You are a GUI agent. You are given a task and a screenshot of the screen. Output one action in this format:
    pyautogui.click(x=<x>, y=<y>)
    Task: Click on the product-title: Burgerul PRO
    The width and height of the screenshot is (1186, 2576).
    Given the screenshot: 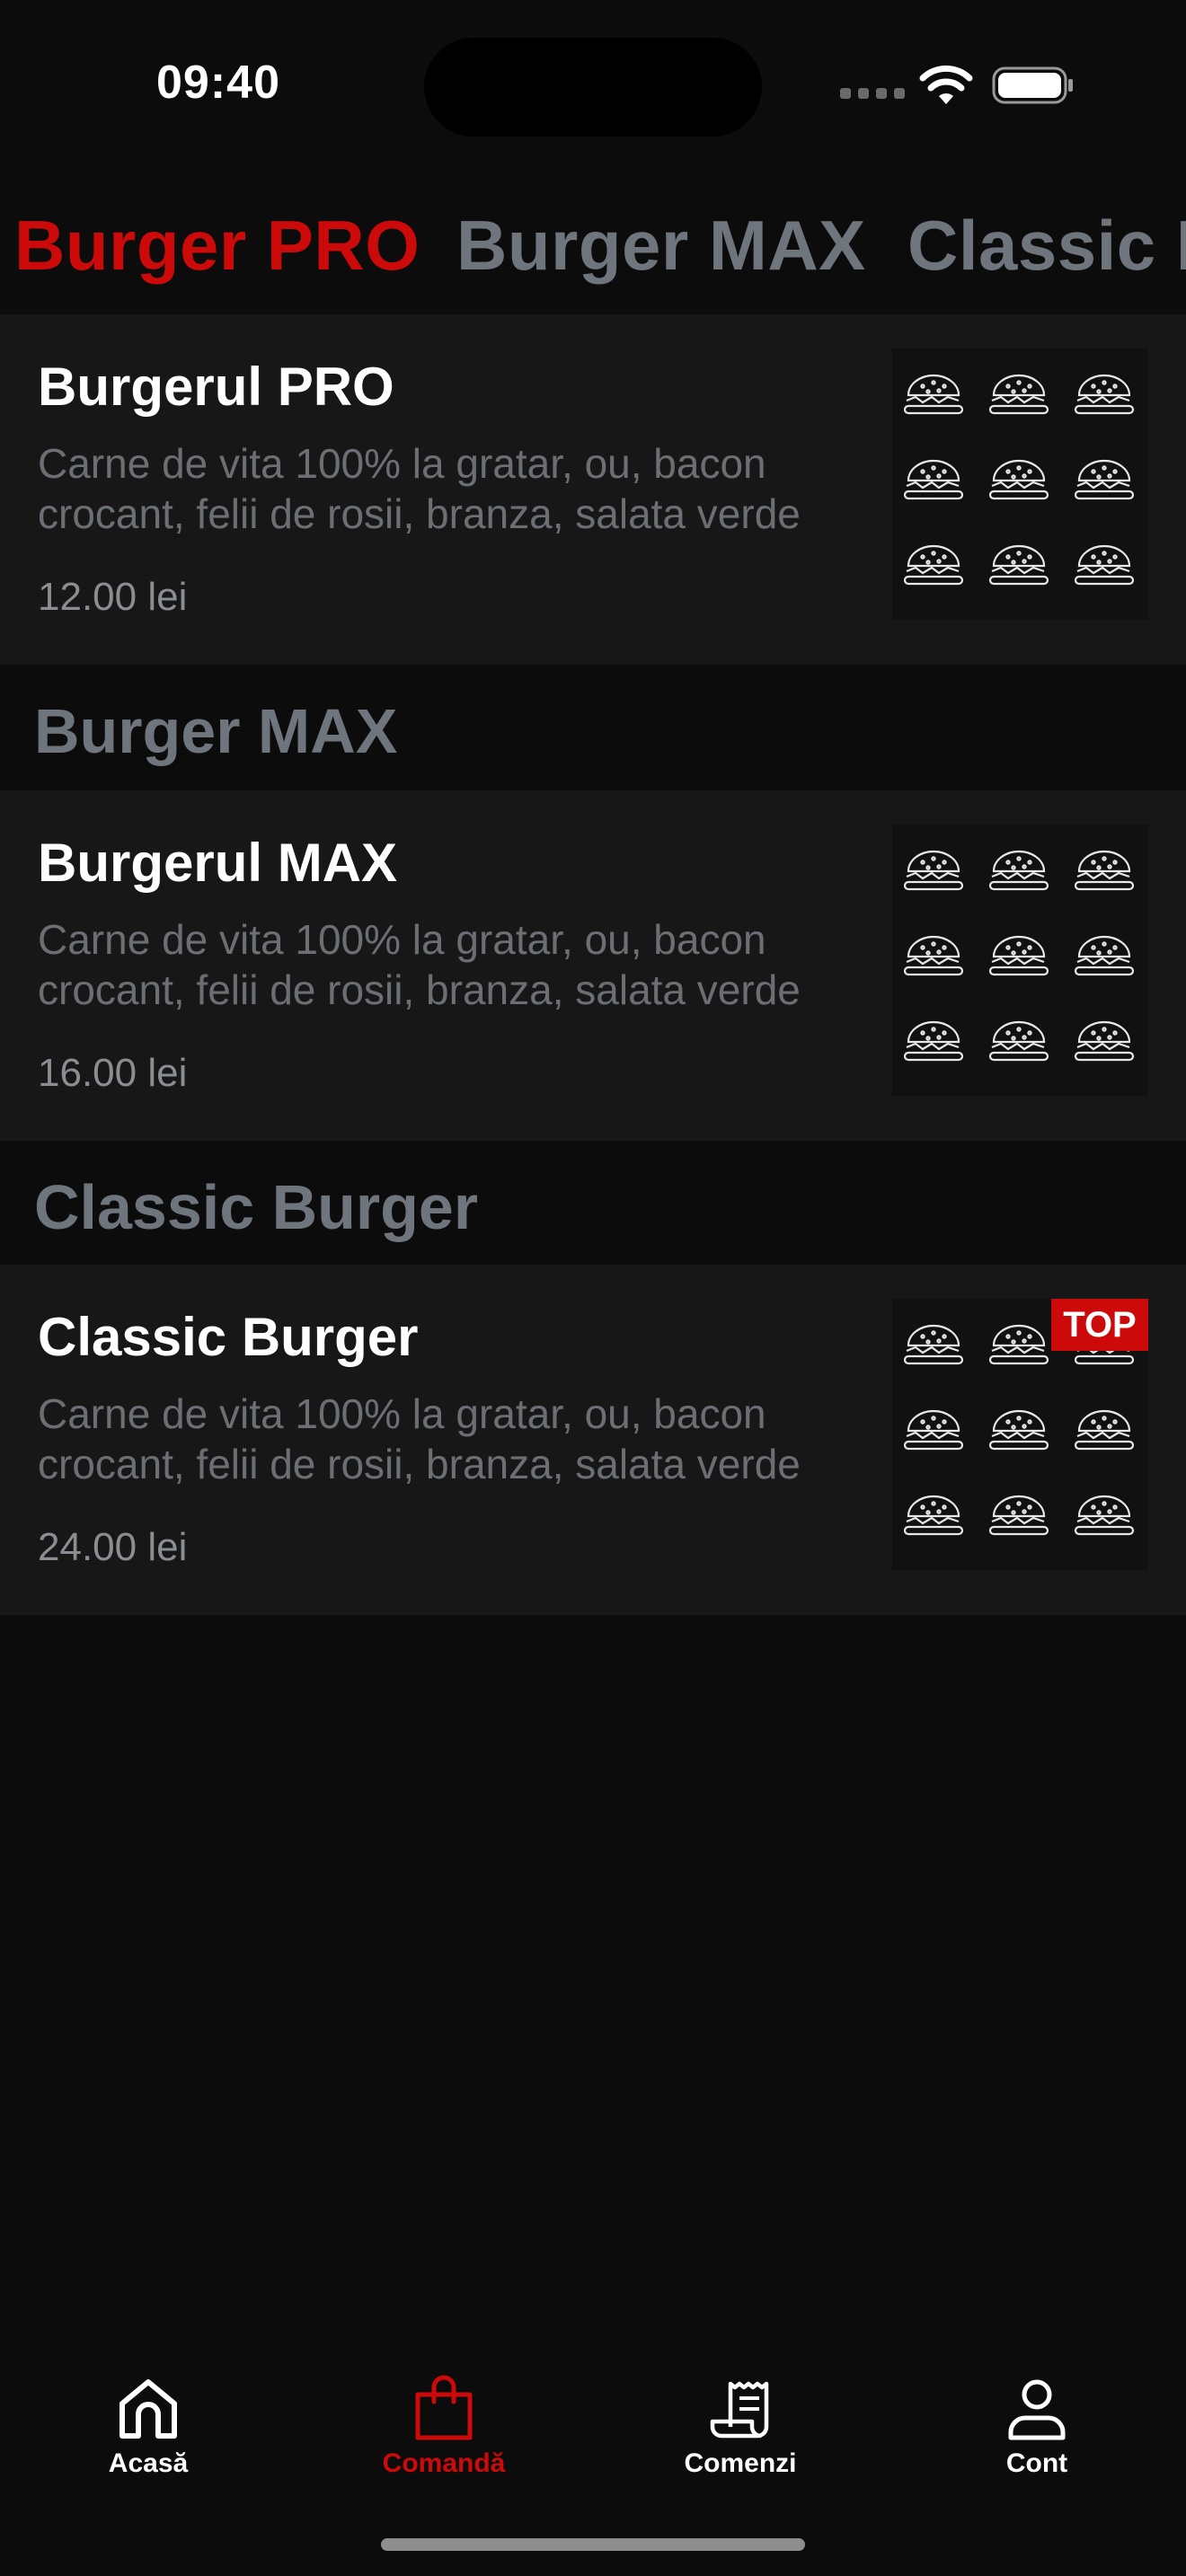 What is the action you would take?
    pyautogui.click(x=216, y=387)
    